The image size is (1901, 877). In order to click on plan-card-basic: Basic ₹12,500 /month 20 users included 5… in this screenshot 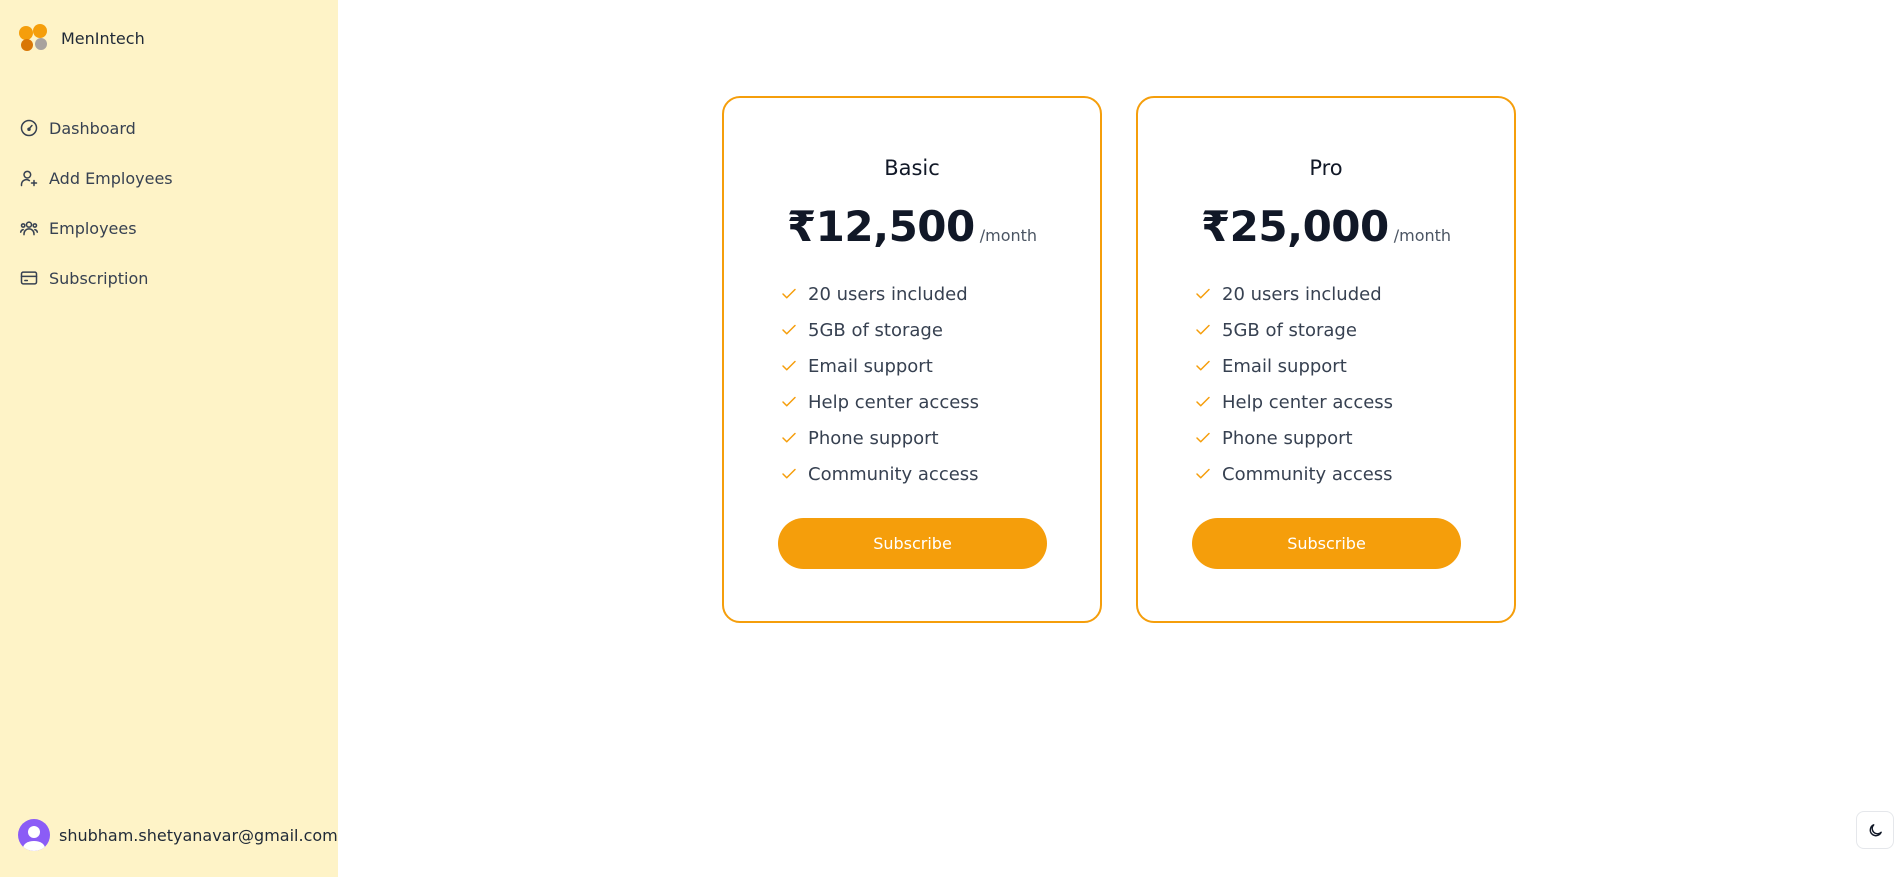, I will do `click(912, 359)`.